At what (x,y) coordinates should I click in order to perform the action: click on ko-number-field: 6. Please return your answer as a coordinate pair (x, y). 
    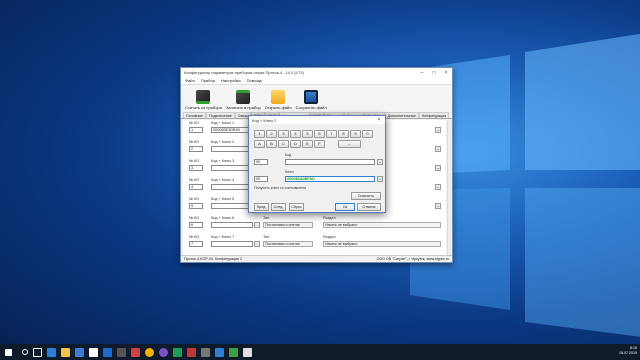
    Looking at the image, I should click on (196, 225).